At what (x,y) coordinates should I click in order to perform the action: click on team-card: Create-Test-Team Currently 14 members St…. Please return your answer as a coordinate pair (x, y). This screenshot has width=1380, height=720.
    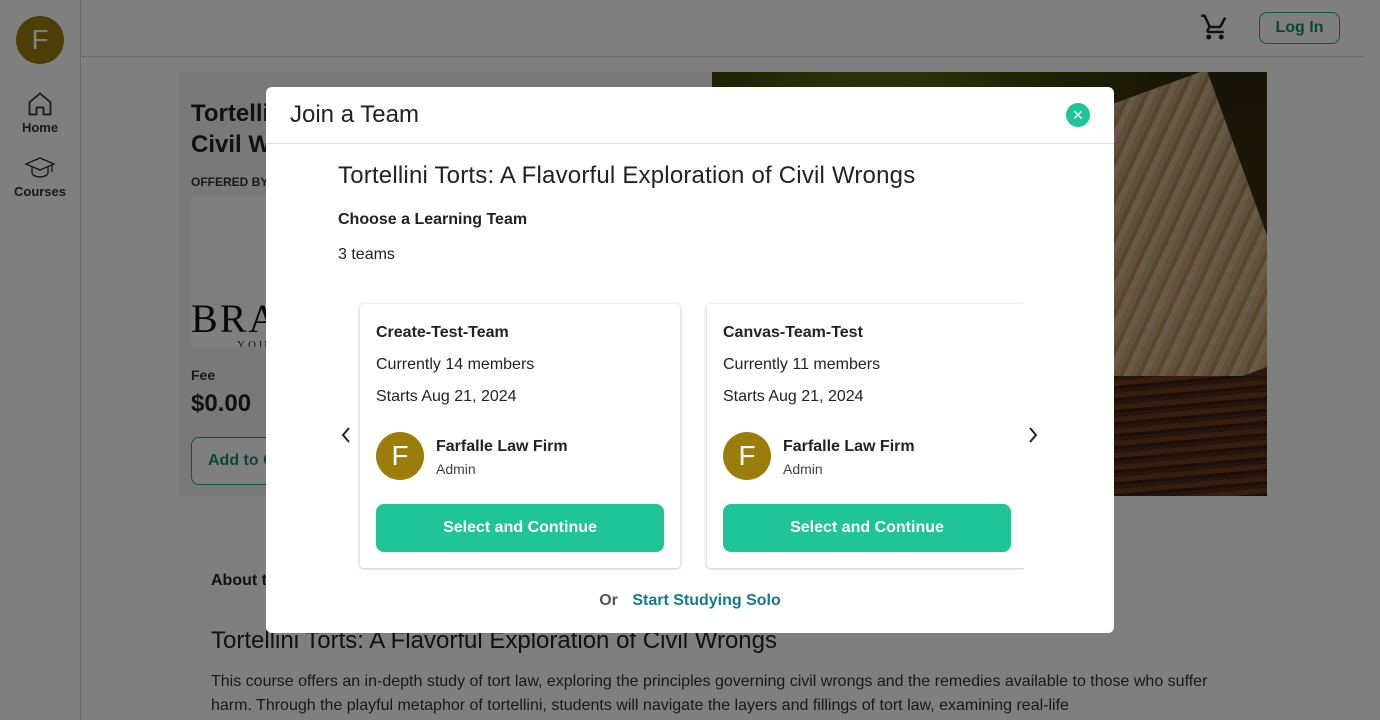
    Looking at the image, I should click on (520, 436).